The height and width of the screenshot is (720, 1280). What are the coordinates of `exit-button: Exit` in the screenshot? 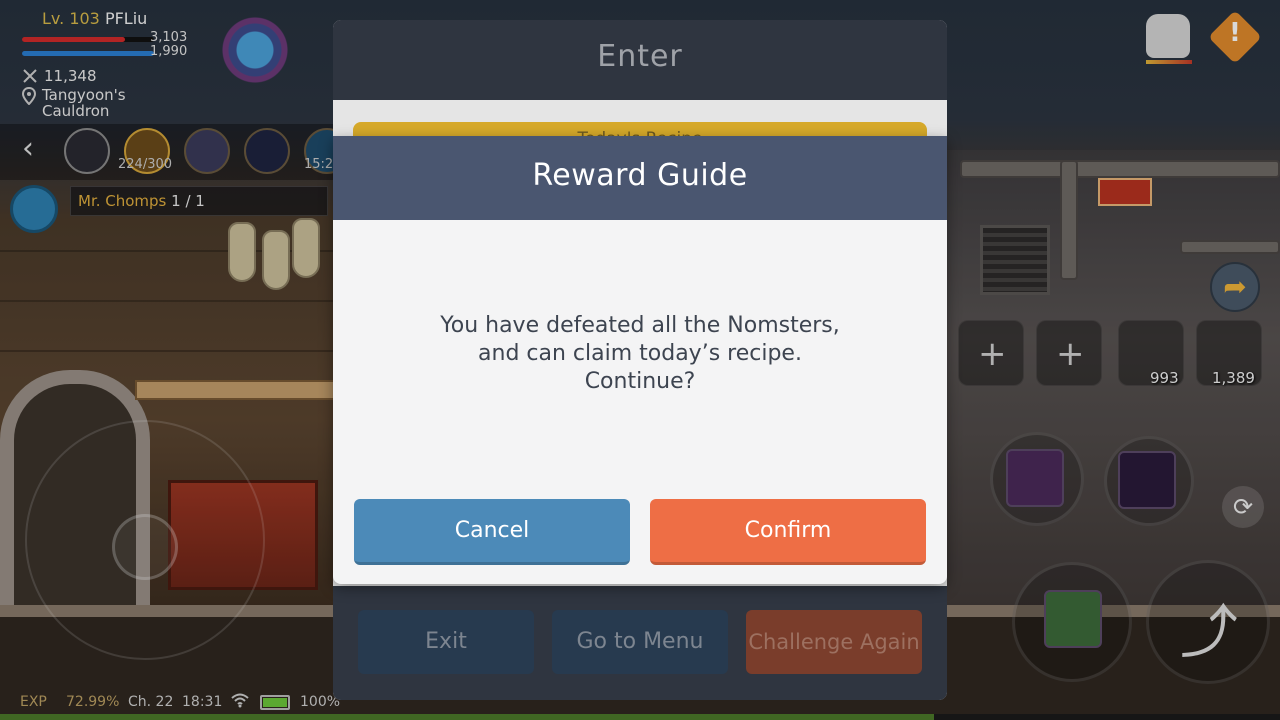 It's located at (446, 642).